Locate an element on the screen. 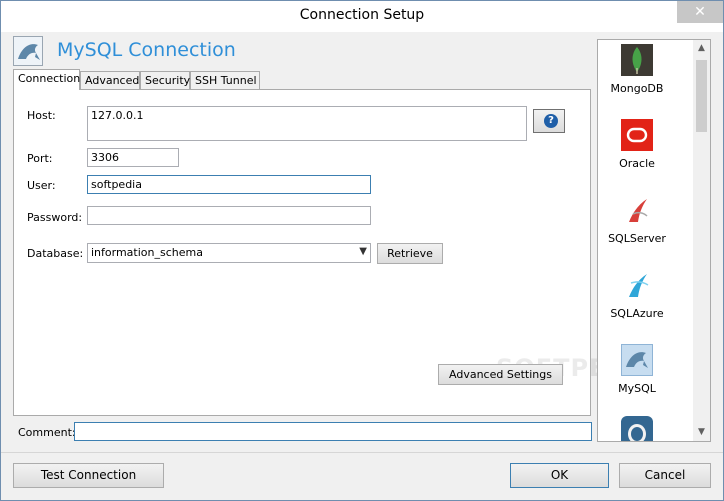 Image resolution: width=724 pixels, height=501 pixels. list-item-sqlazure: SQLAzure is located at coordinates (645, 305).